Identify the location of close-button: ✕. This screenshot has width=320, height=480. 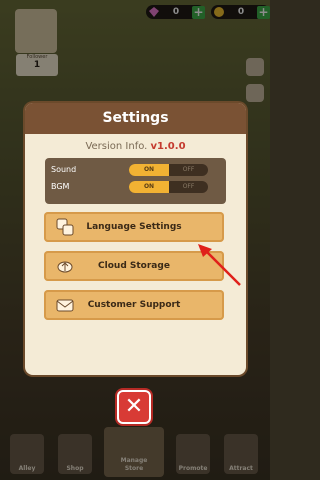
(134, 407).